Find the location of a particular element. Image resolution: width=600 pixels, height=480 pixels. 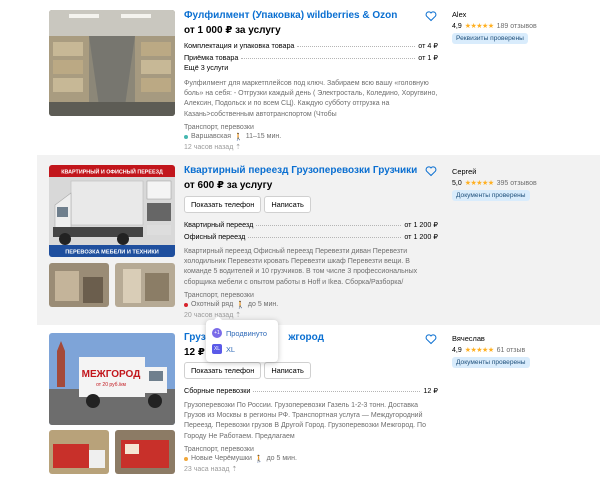

seller-name: Сергей is located at coordinates (522, 171).